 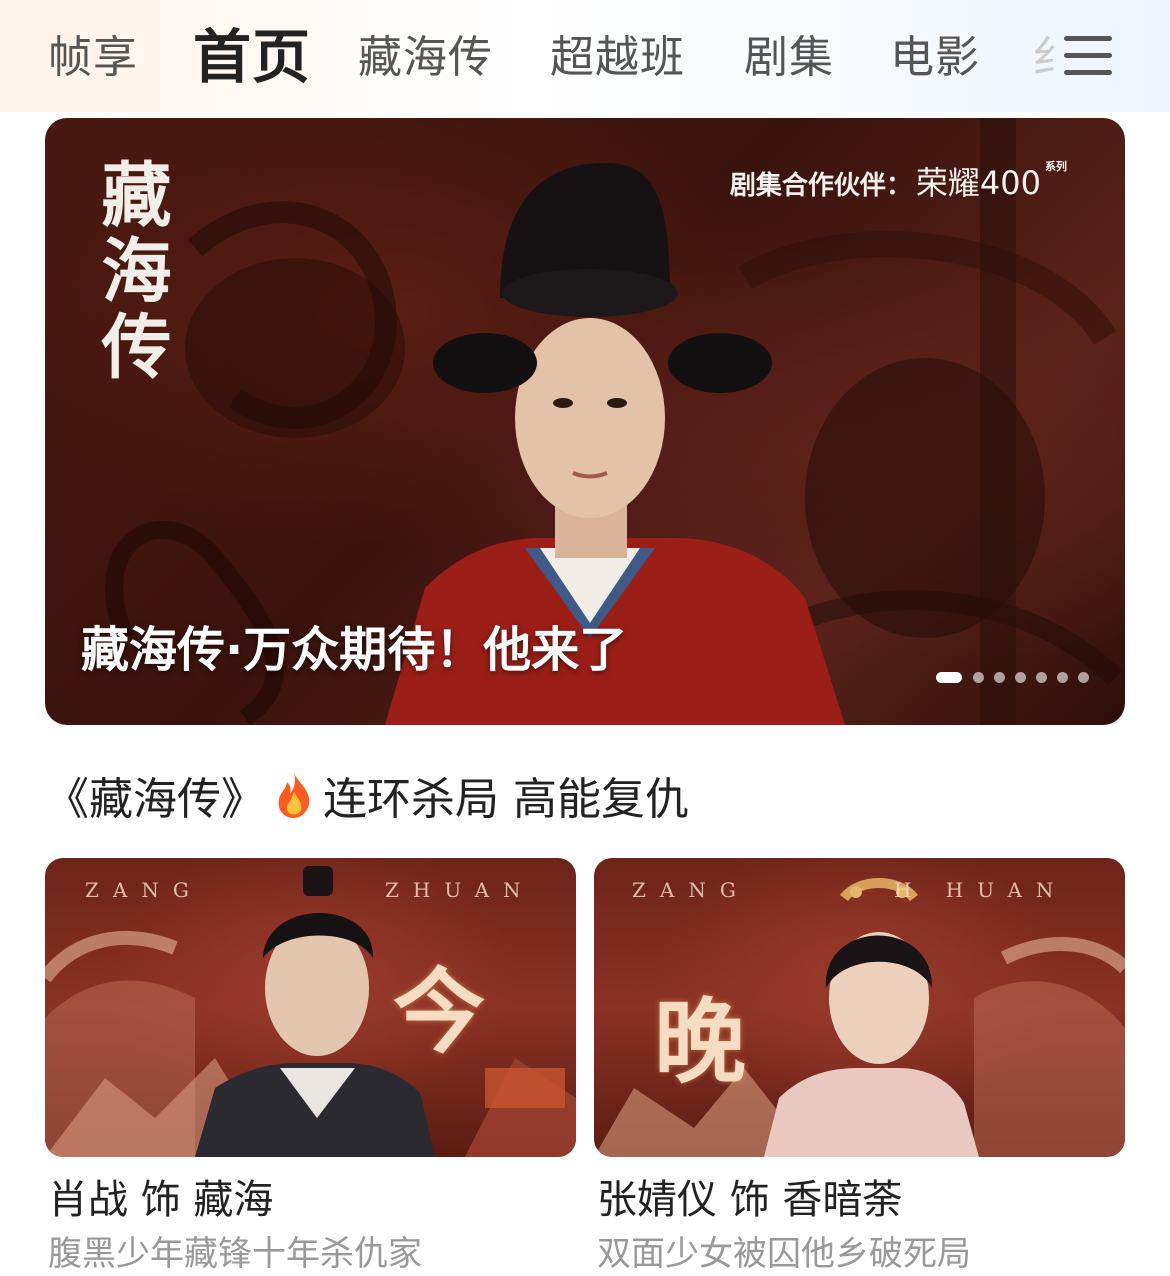 What do you see at coordinates (749, 1200) in the screenshot?
I see `card-actor-name: 张婧仪 饰 香暗荼` at bounding box center [749, 1200].